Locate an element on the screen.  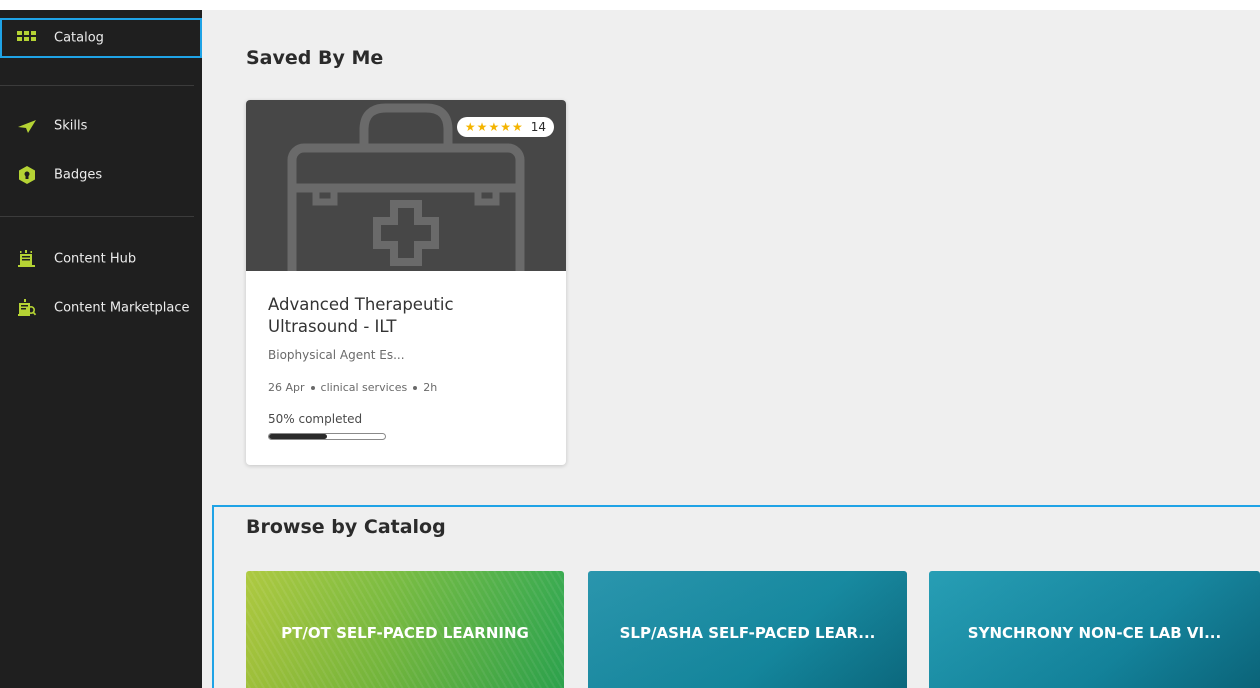
sidebar-item-content-hub: Content Hub is located at coordinates (101, 259).